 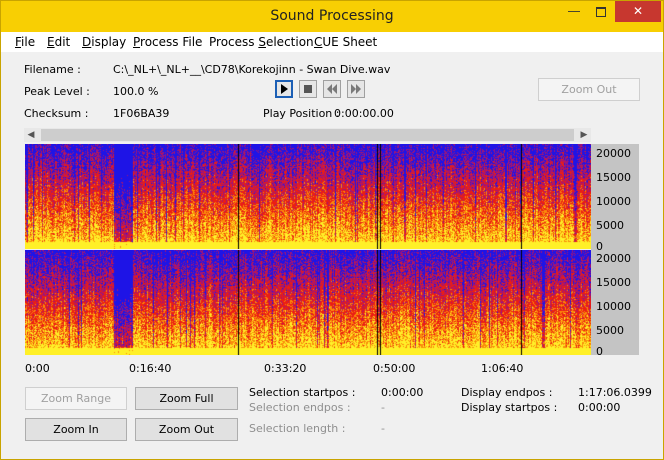 What do you see at coordinates (302, 392) in the screenshot?
I see `selection-startpos-label: Selection startpos :` at bounding box center [302, 392].